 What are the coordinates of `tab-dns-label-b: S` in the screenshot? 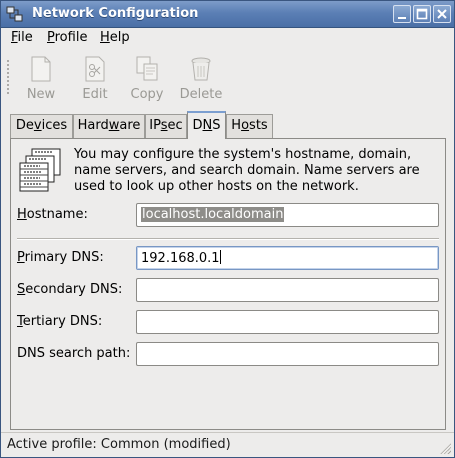 It's located at (216, 125).